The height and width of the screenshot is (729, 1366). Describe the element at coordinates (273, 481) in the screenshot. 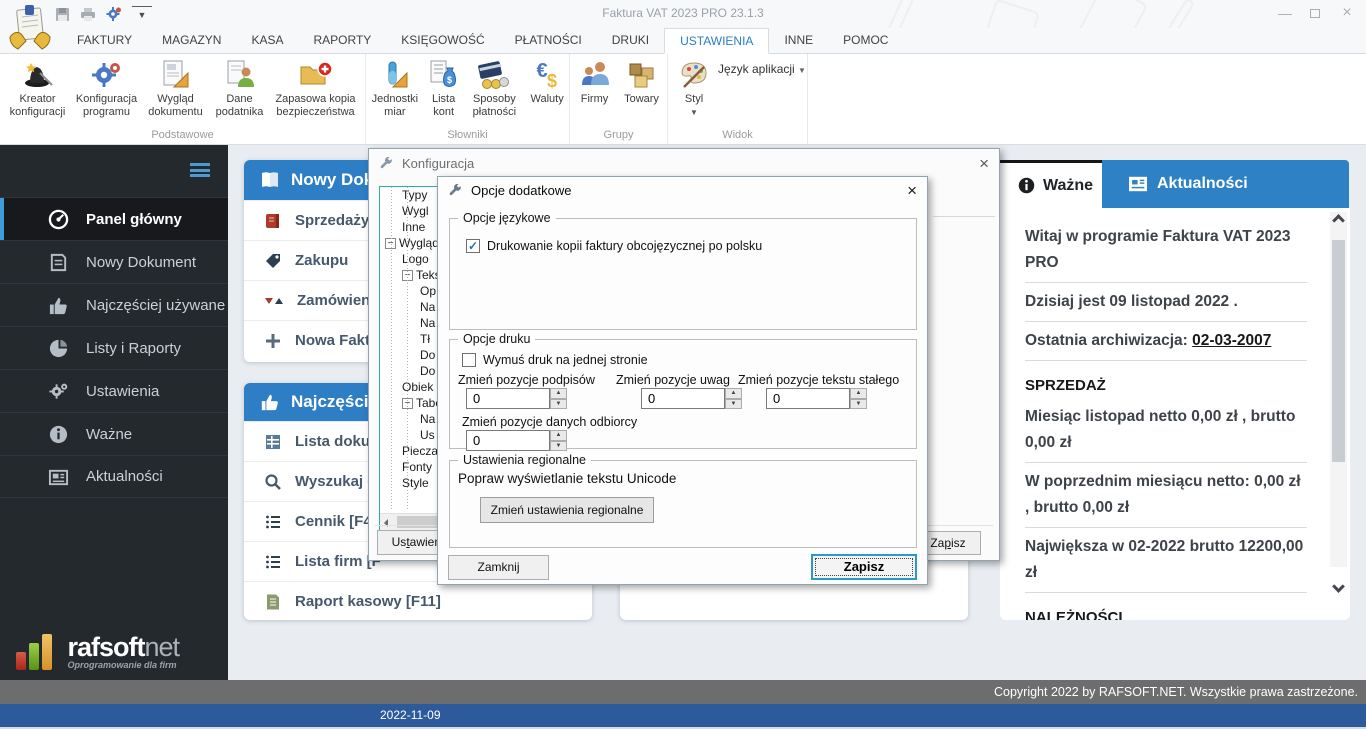

I see `search-icon` at that location.